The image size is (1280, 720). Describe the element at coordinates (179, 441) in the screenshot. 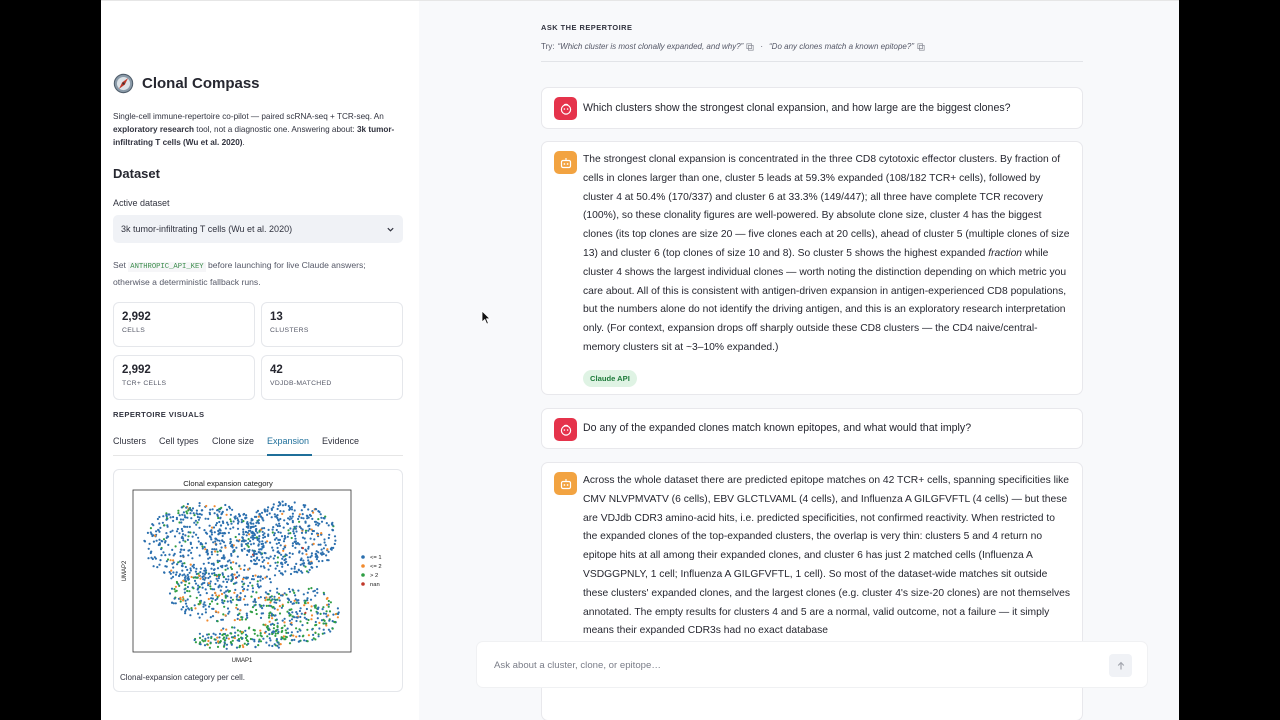

I see `tab-cell-types: Cell types` at that location.